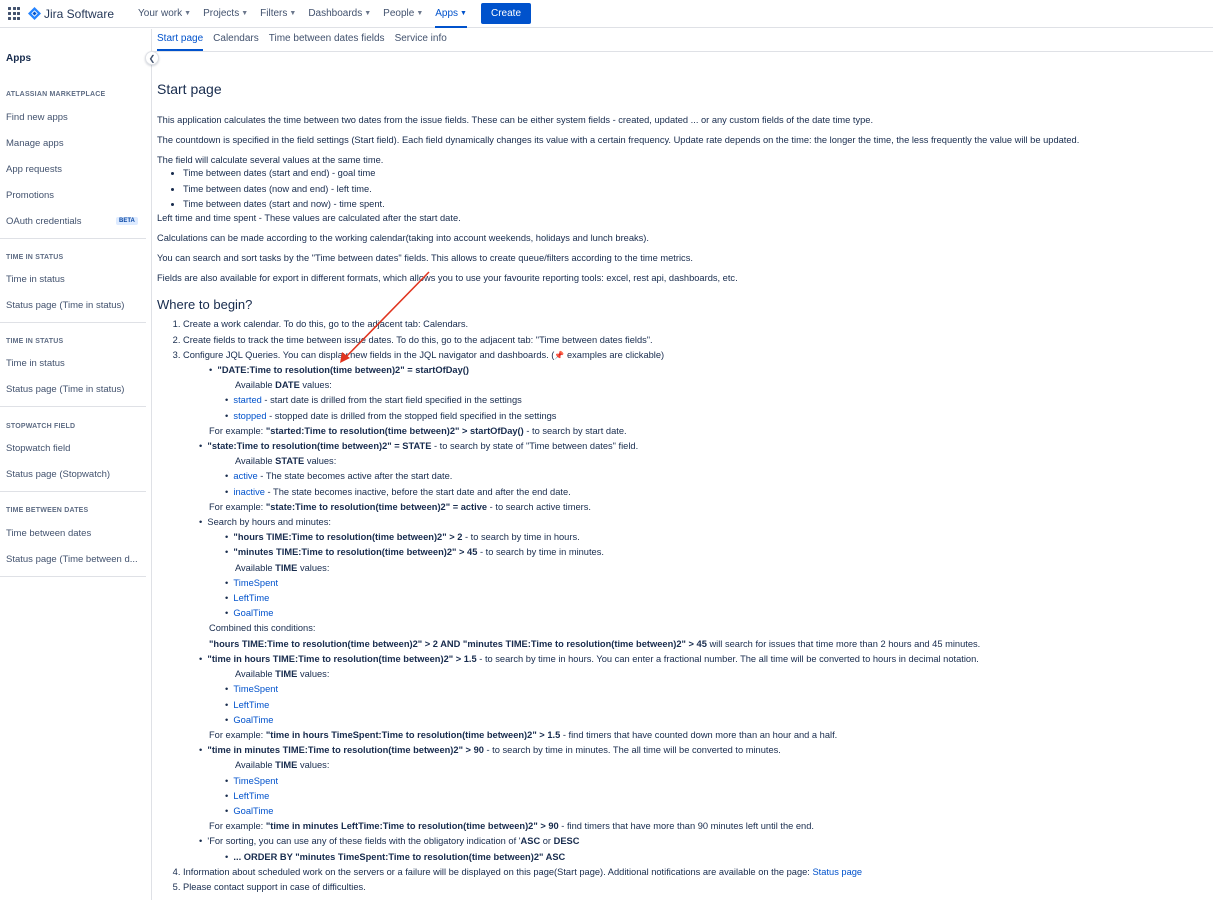  What do you see at coordinates (403, 14) in the screenshot?
I see `nav-people: People ▼` at bounding box center [403, 14].